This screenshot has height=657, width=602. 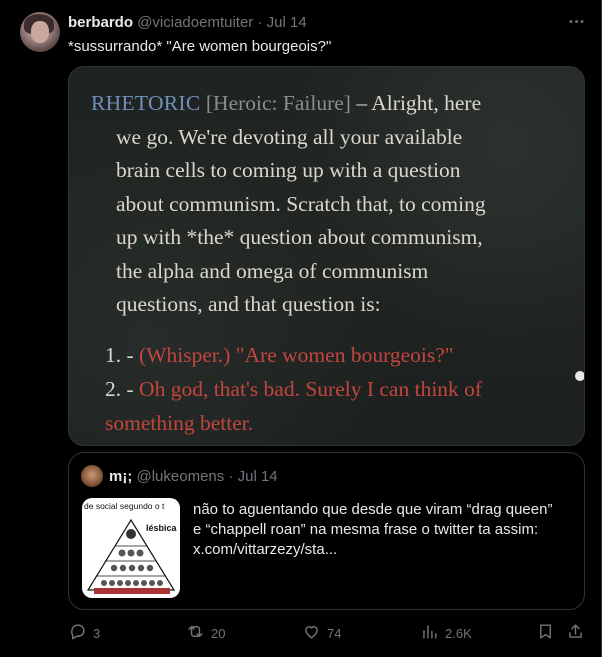 I want to click on dialog-line: brain cells to coming up with a question, so click(x=288, y=170).